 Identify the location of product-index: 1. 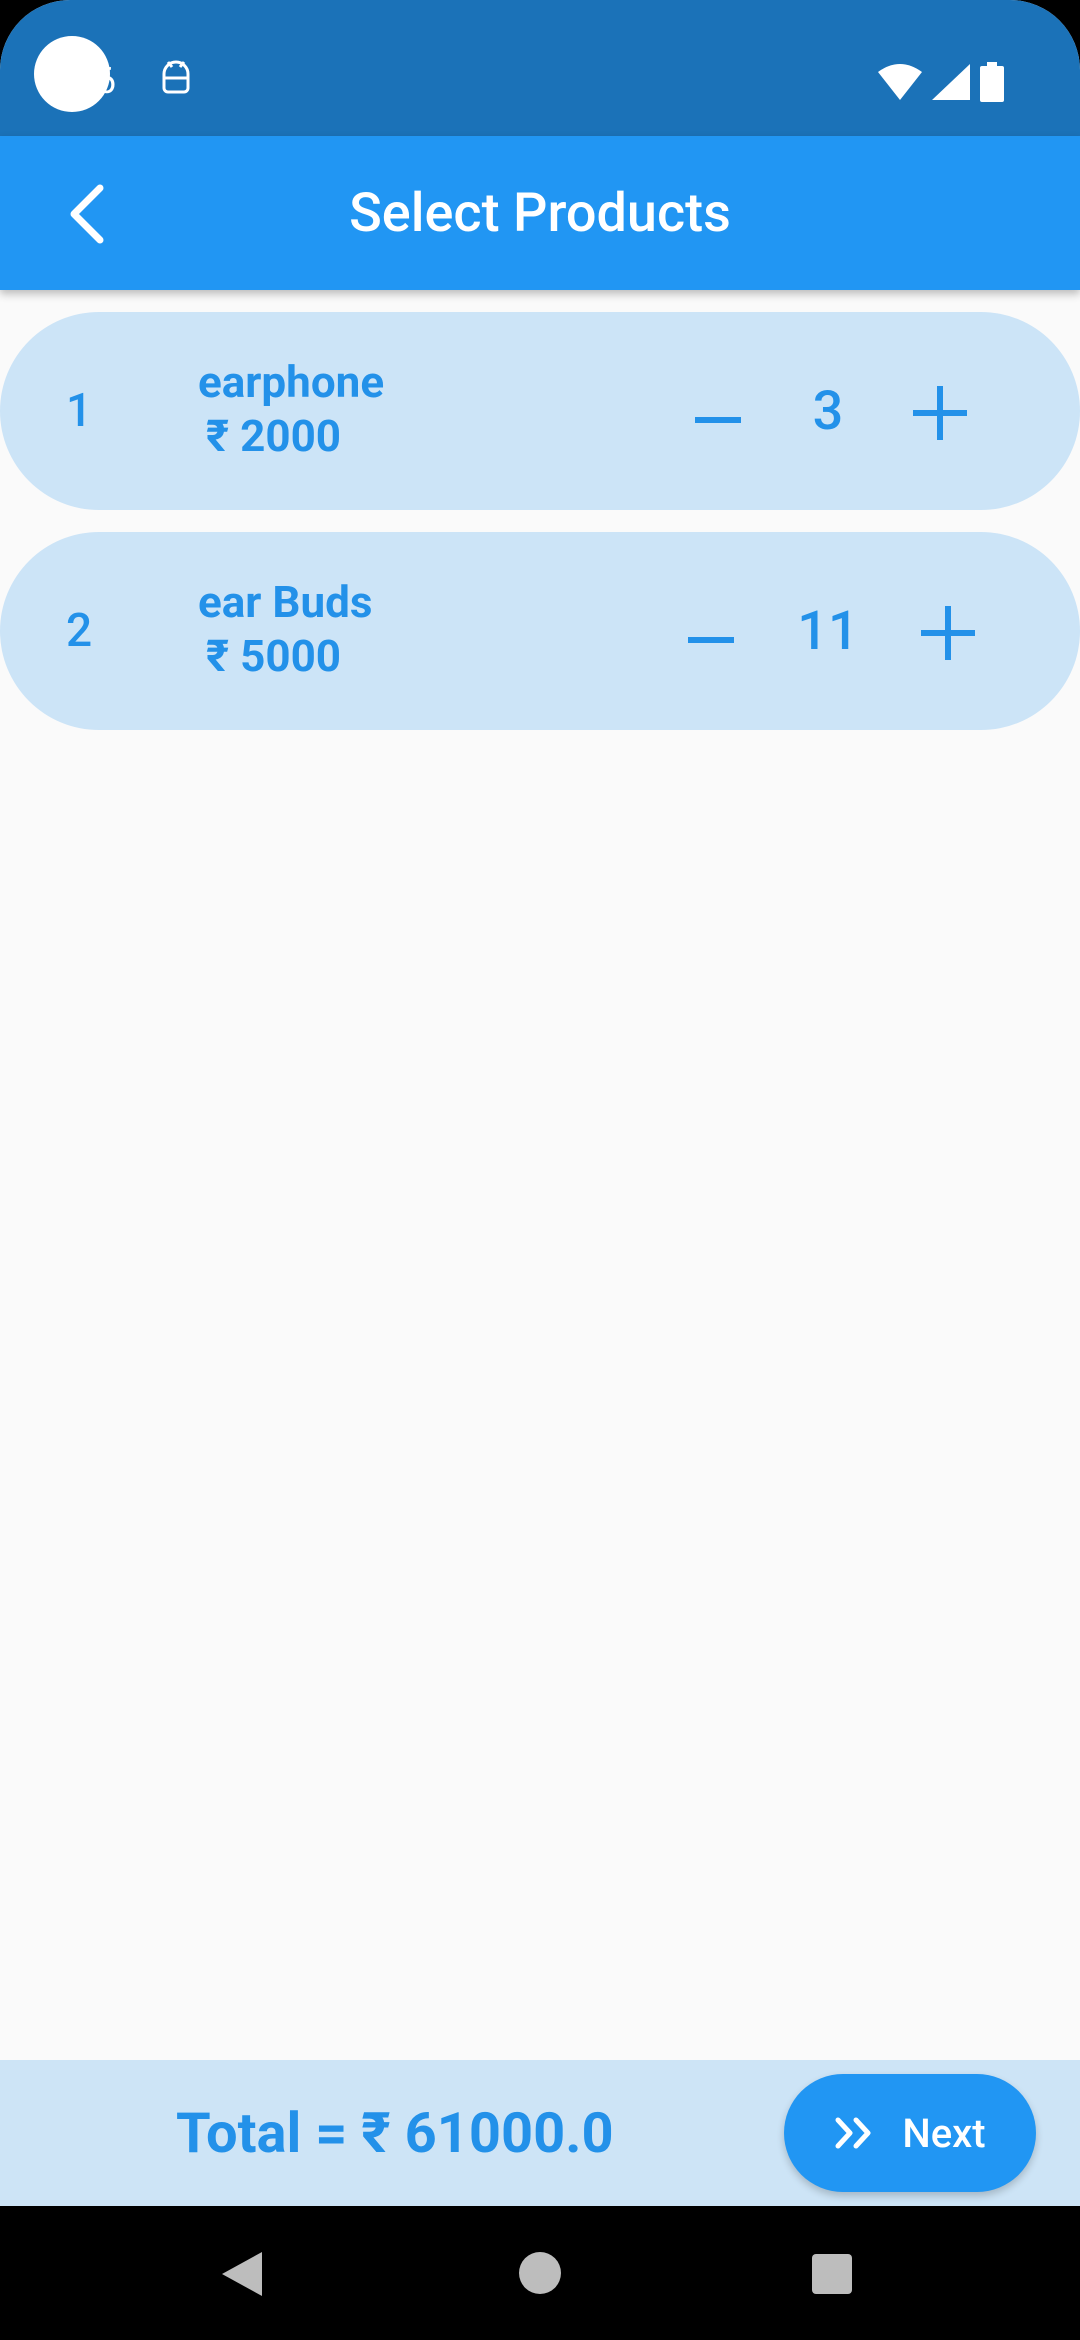
(79, 411).